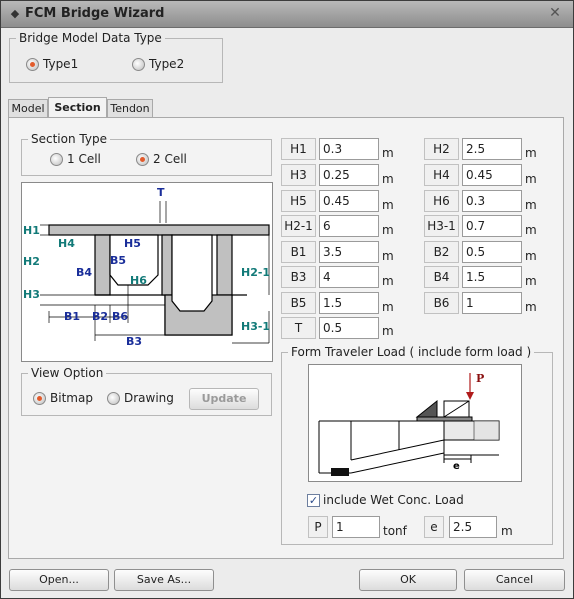 The image size is (574, 599). Describe the element at coordinates (349, 328) in the screenshot. I see `param-input-t: 0.5` at that location.